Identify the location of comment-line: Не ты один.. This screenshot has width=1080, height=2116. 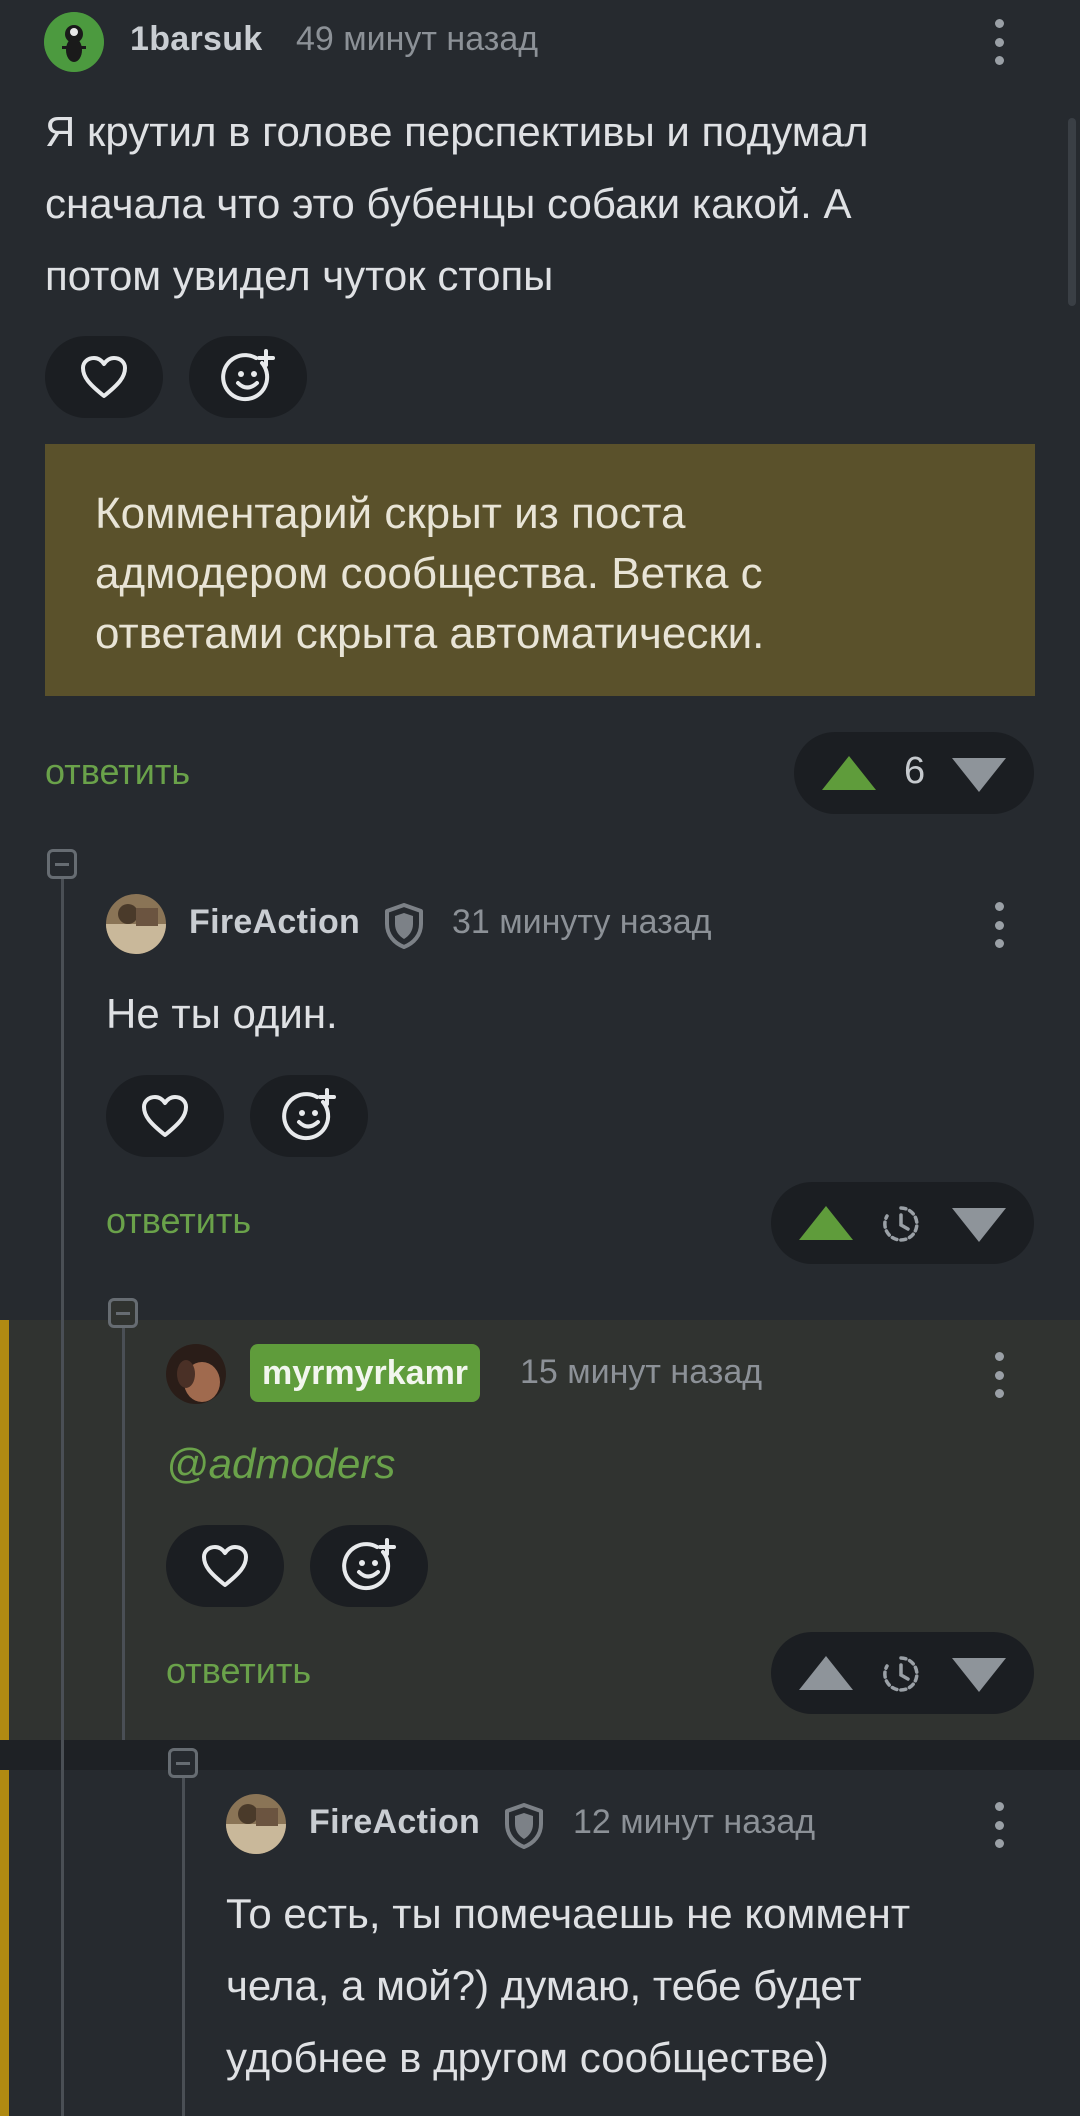
(222, 1013).